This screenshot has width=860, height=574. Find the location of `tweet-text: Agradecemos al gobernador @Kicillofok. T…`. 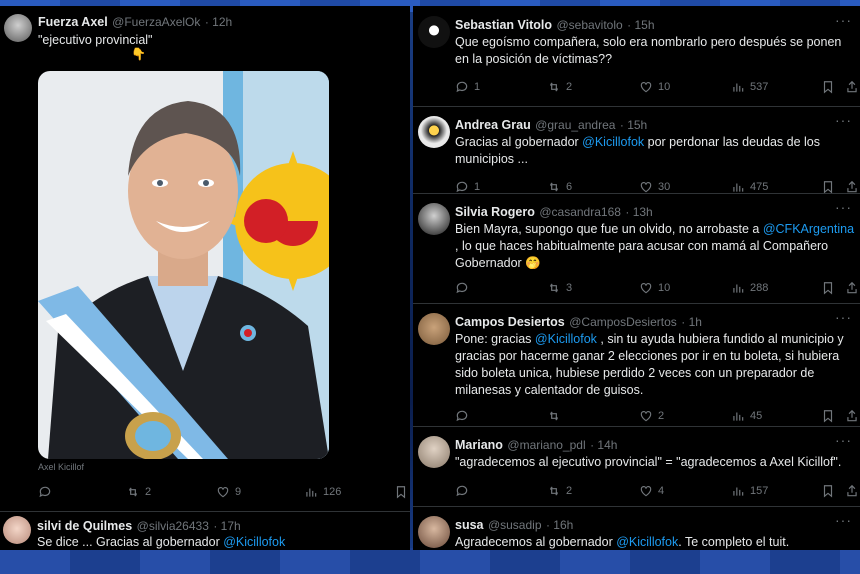

tweet-text: Agradecemos al gobernador @Kicillofok. T… is located at coordinates (655, 542).